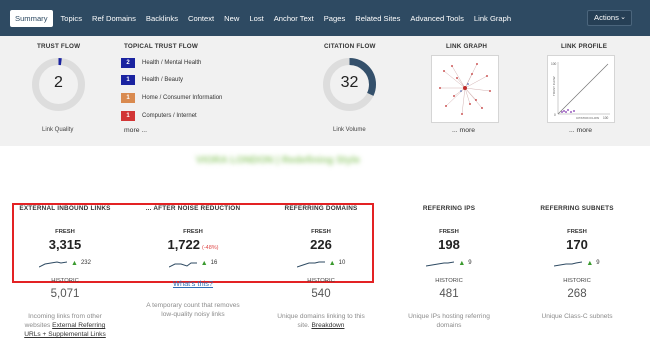  I want to click on citation-flow-donut: 32, so click(349, 84).